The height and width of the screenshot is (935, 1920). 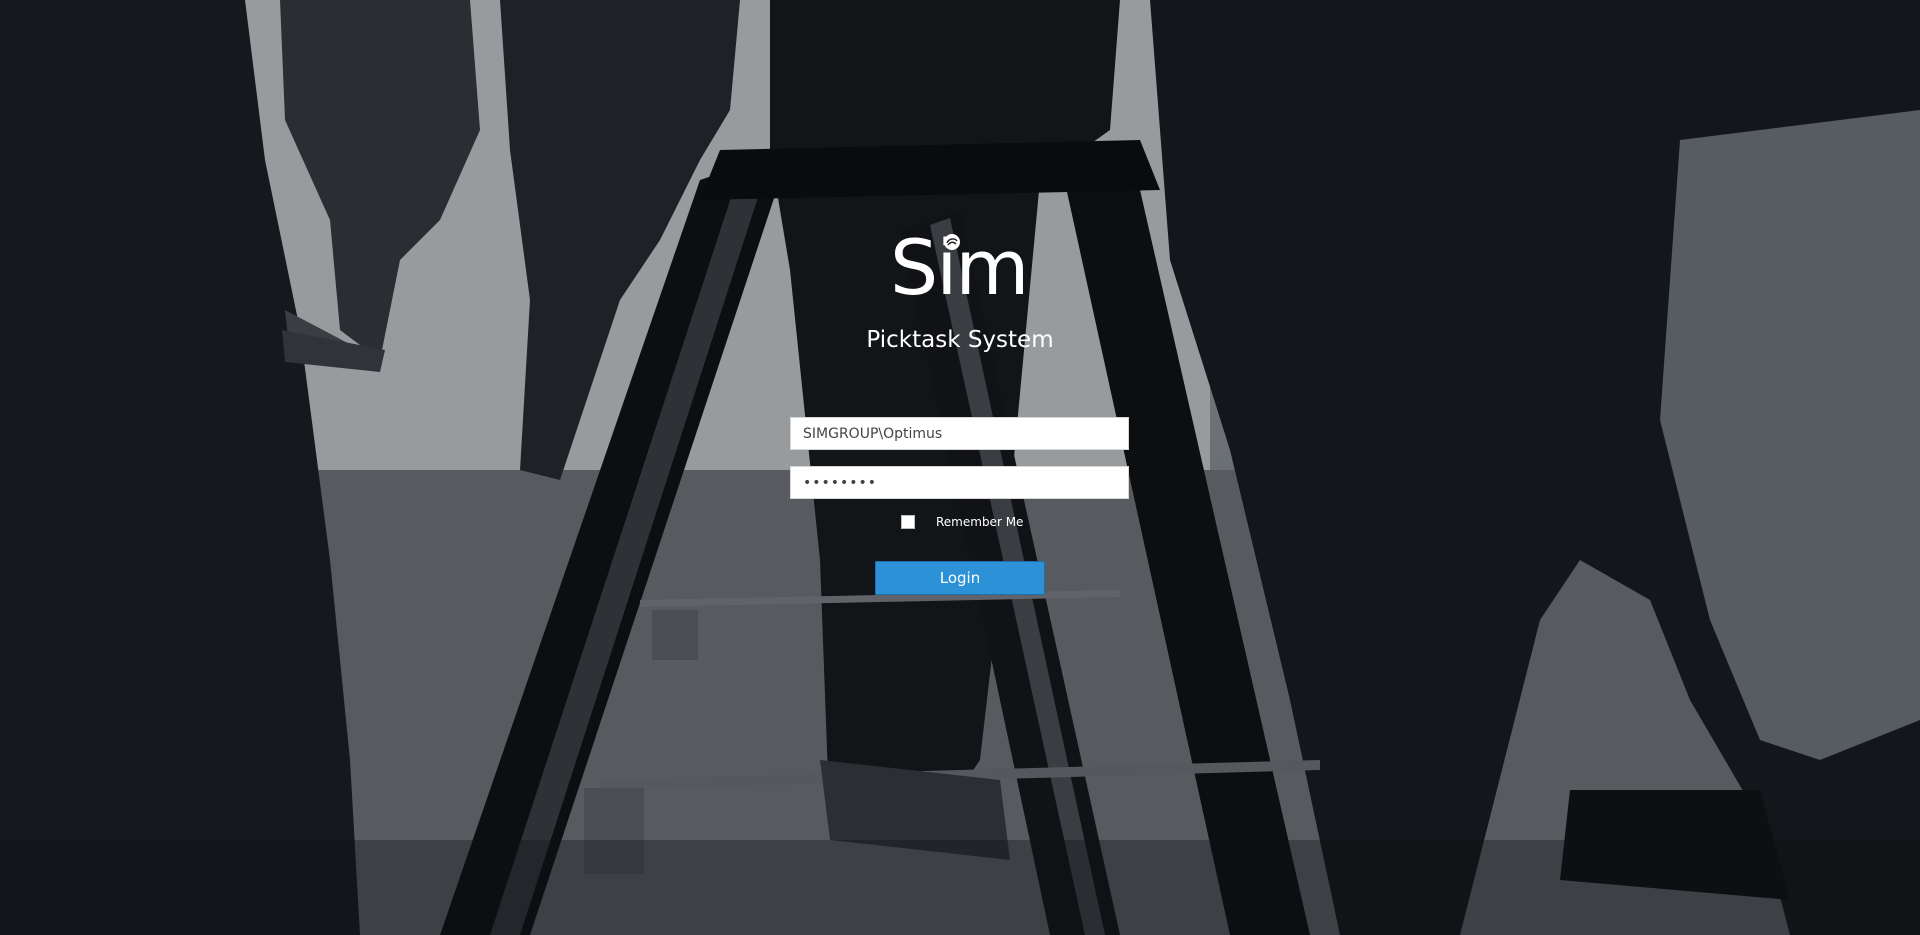 What do you see at coordinates (961, 268) in the screenshot?
I see `sim-logo: Sim` at bounding box center [961, 268].